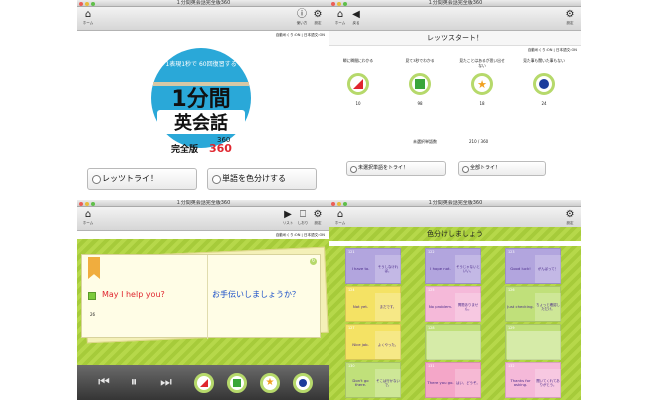  Describe the element at coordinates (453, 266) in the screenshot. I see `word-cell: 122 I hope not. そうじゃないといい。` at that location.